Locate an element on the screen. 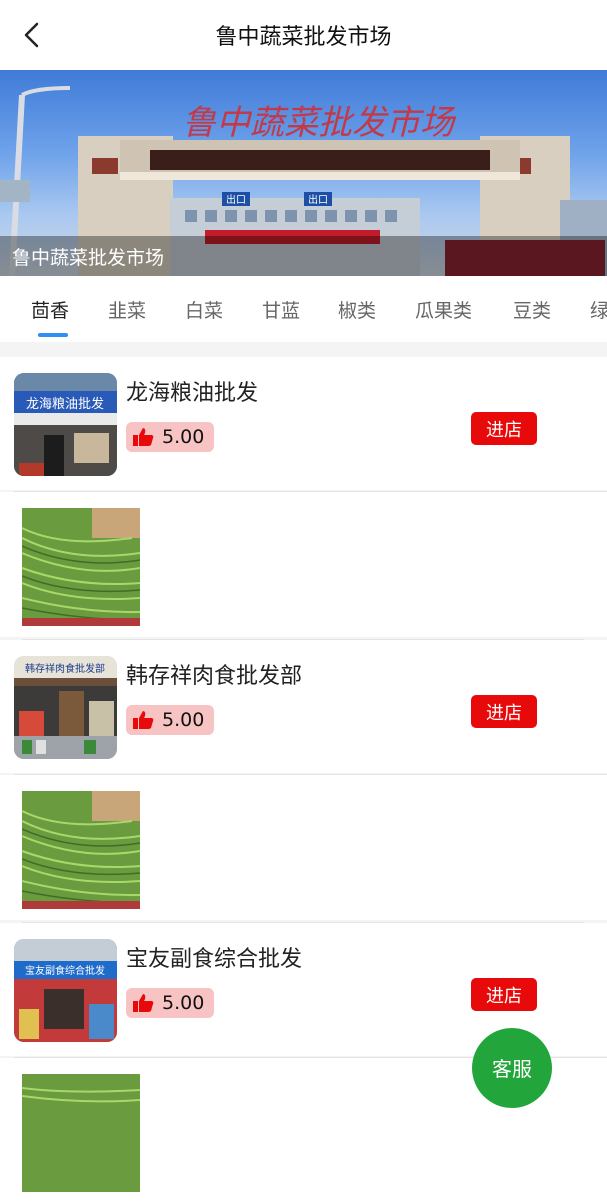  tab-kale: 甘蓝 is located at coordinates (281, 309).